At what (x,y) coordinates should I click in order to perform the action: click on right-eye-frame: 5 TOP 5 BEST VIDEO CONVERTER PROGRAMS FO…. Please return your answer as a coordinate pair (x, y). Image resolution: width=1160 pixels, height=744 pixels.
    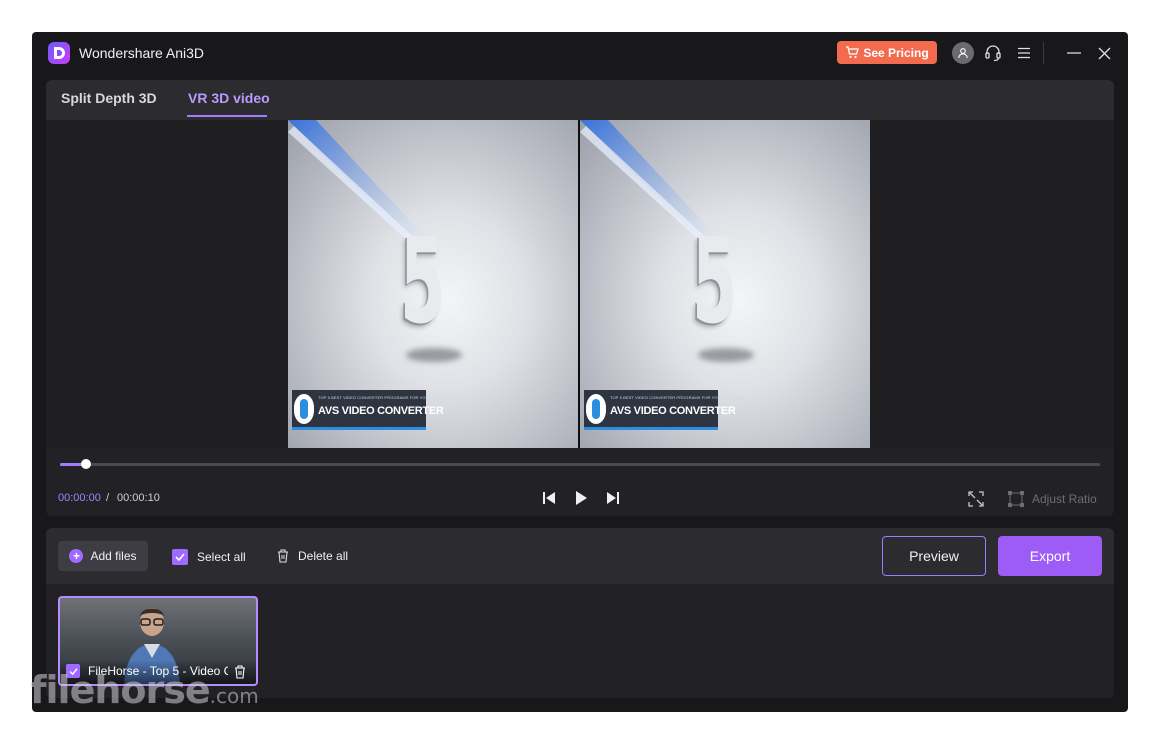
    Looking at the image, I should click on (725, 284).